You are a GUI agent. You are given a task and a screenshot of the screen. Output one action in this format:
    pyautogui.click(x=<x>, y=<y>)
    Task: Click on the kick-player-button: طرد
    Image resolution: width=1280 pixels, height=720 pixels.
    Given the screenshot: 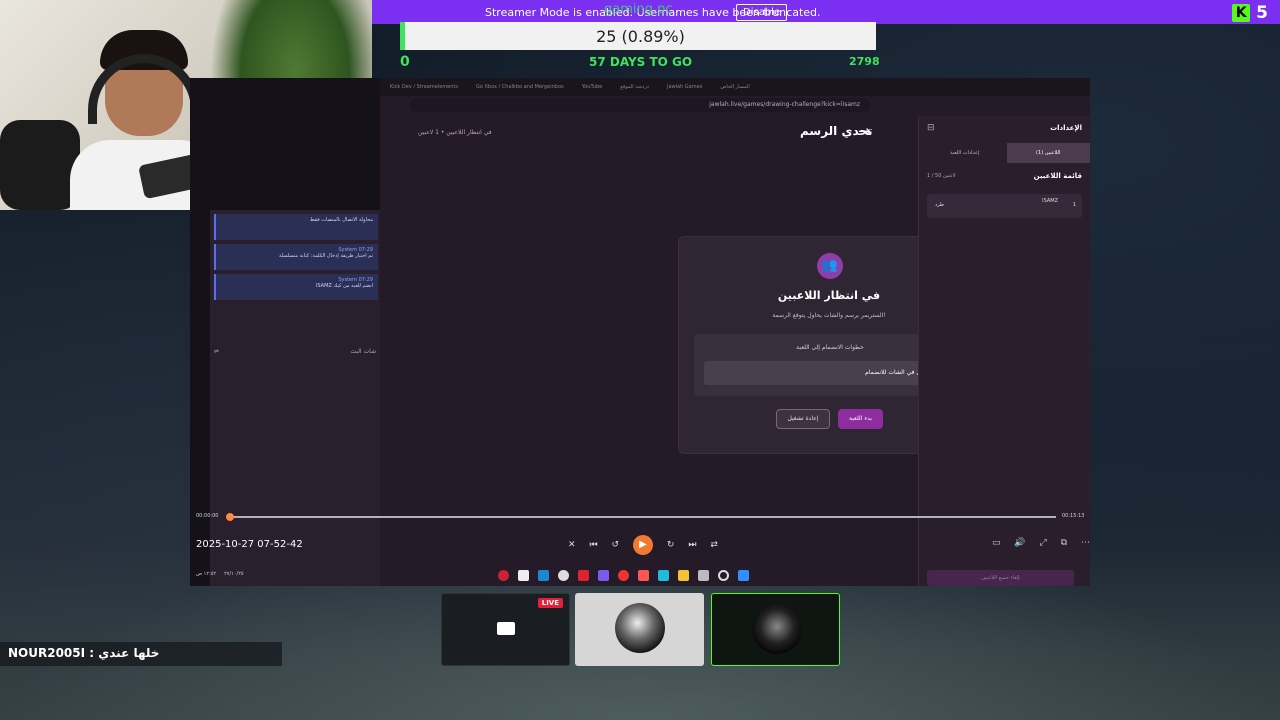 What is the action you would take?
    pyautogui.click(x=939, y=205)
    